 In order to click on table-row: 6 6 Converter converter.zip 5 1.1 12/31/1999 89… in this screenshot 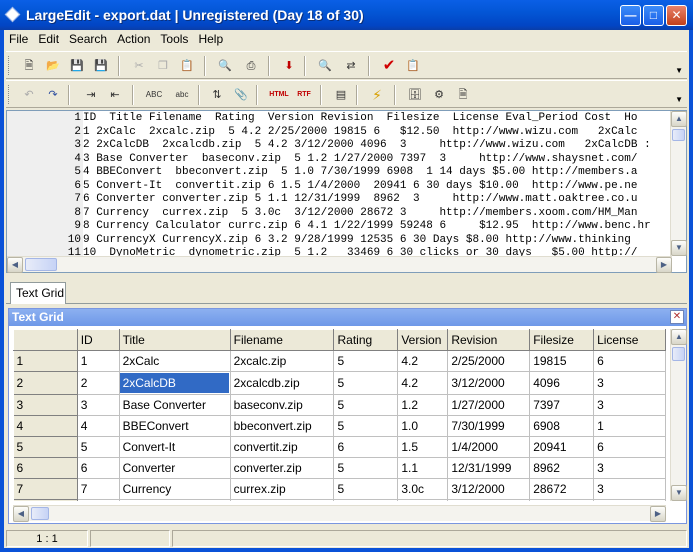, I will do `click(339, 468)`.